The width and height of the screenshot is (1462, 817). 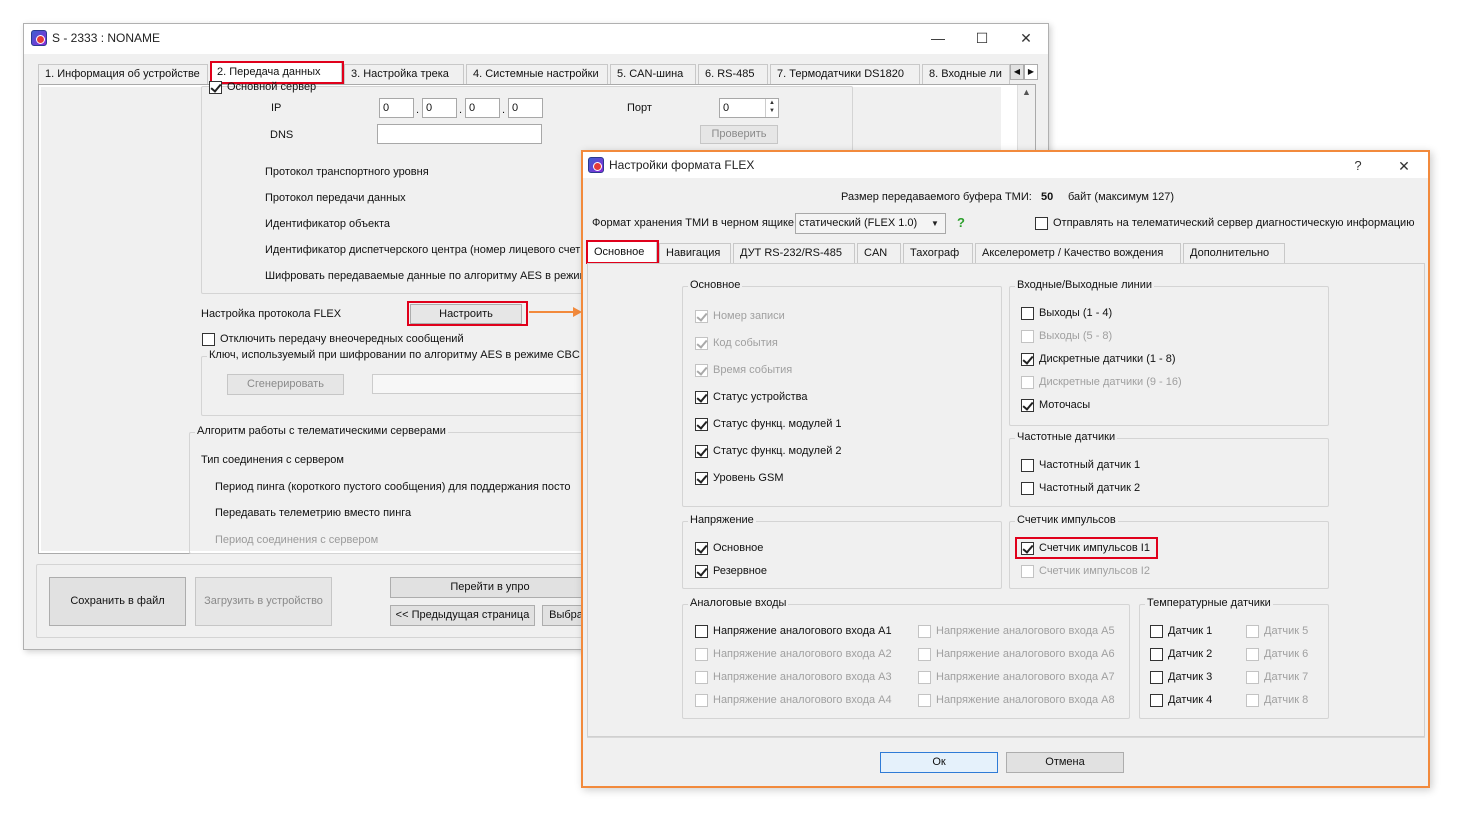 What do you see at coordinates (1066, 520) in the screenshot?
I see `group-pulse-title: Счетчик импульсов` at bounding box center [1066, 520].